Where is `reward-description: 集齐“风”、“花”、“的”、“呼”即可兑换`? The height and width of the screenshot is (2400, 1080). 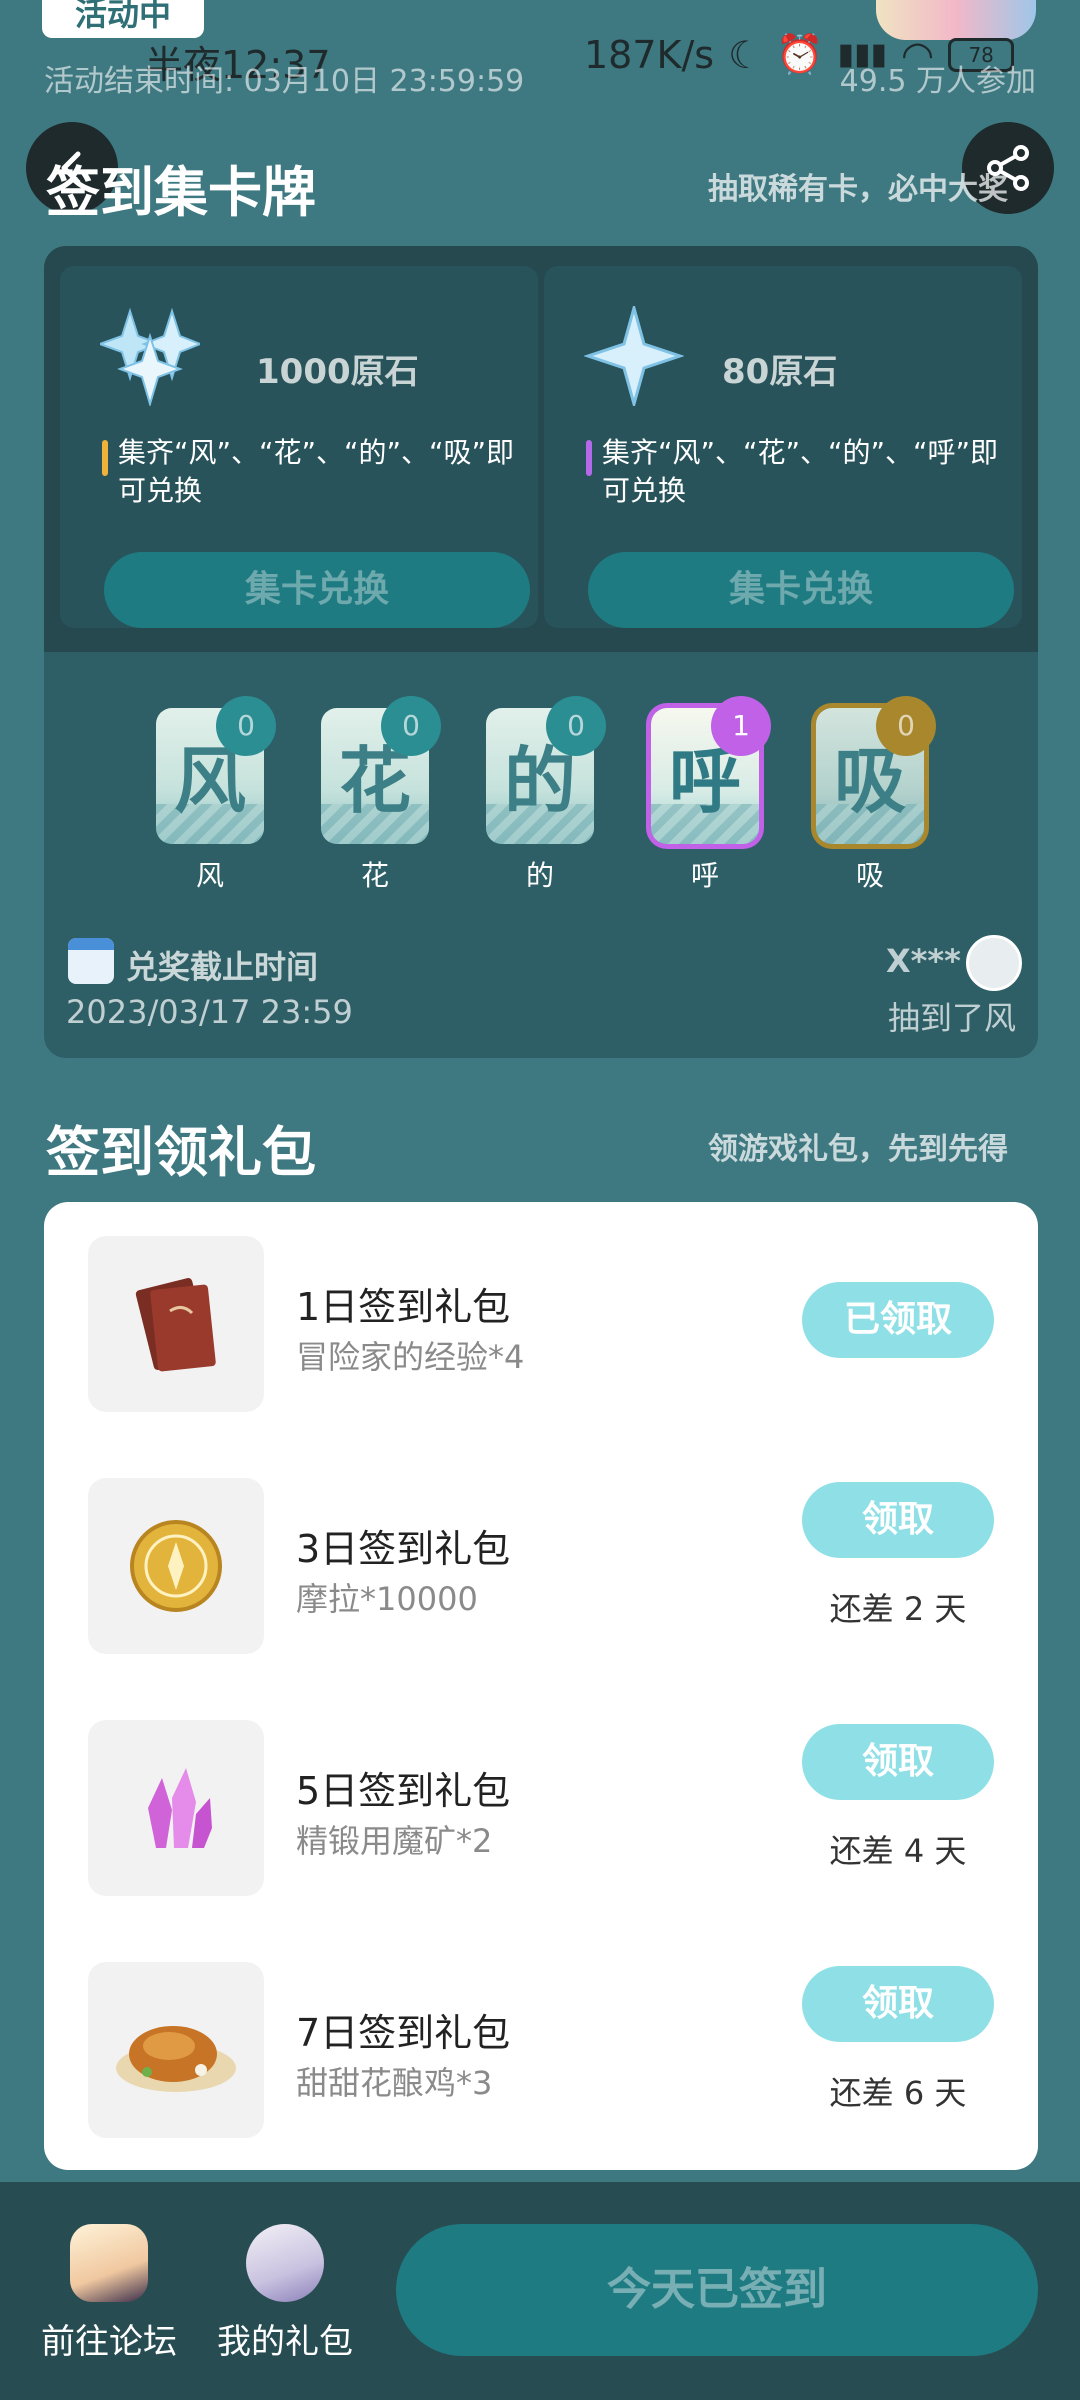 reward-description: 集齐“风”、“花”、“的”、“呼”即可兑换 is located at coordinates (799, 472).